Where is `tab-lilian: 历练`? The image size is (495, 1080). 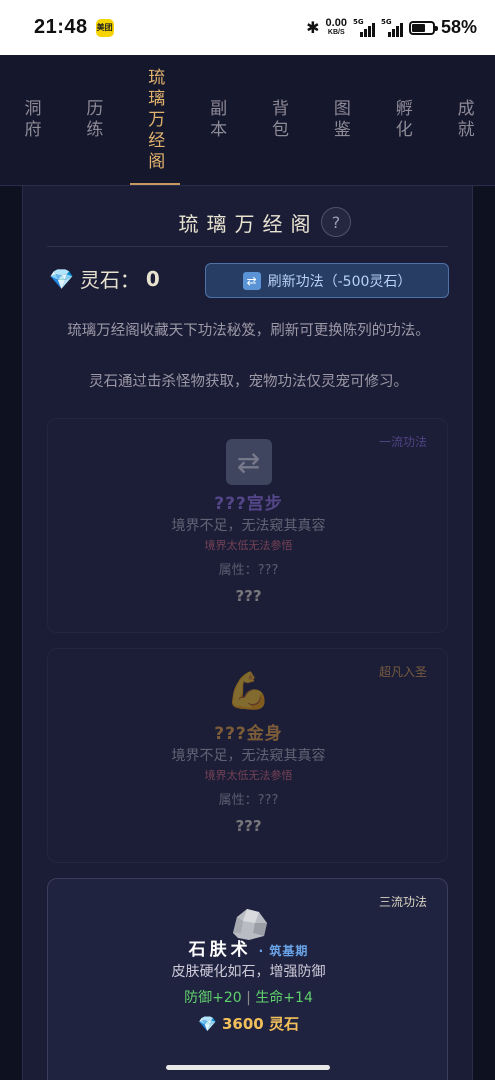
tab-lilian: 历练 is located at coordinates (93, 120).